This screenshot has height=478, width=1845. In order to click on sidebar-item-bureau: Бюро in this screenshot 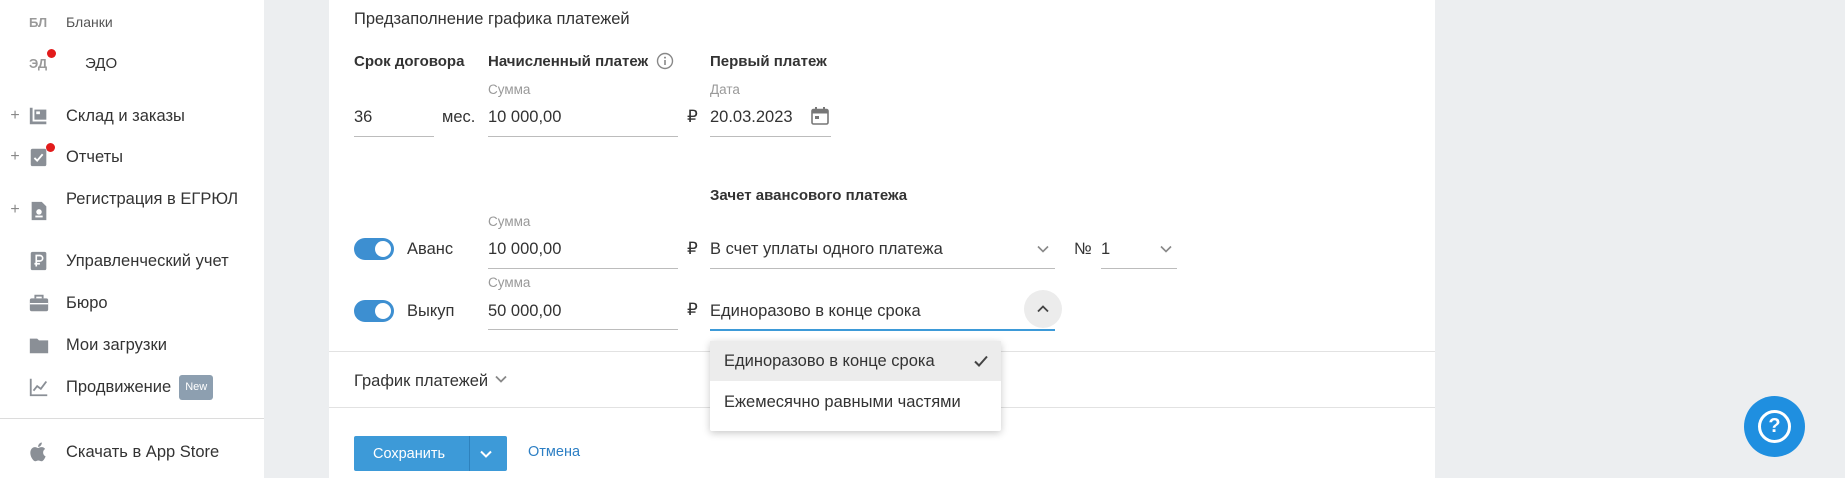, I will do `click(132, 303)`.